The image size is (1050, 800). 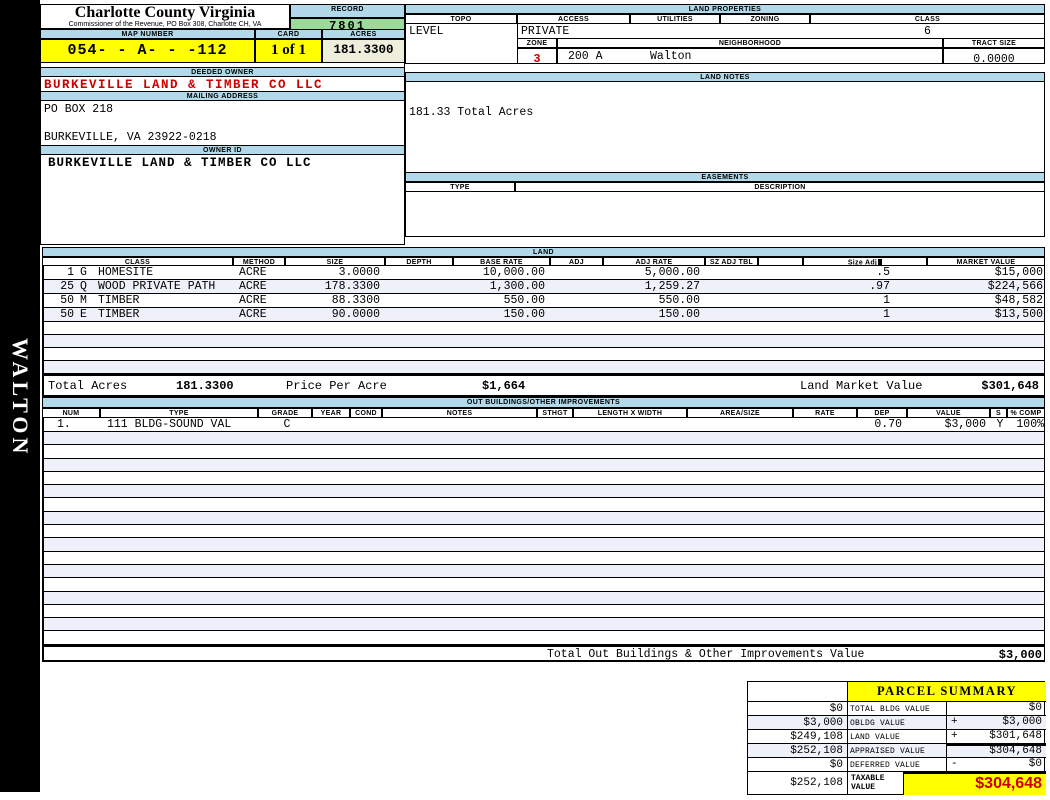 What do you see at coordinates (363, 51) in the screenshot?
I see `acres-value: 181.3300` at bounding box center [363, 51].